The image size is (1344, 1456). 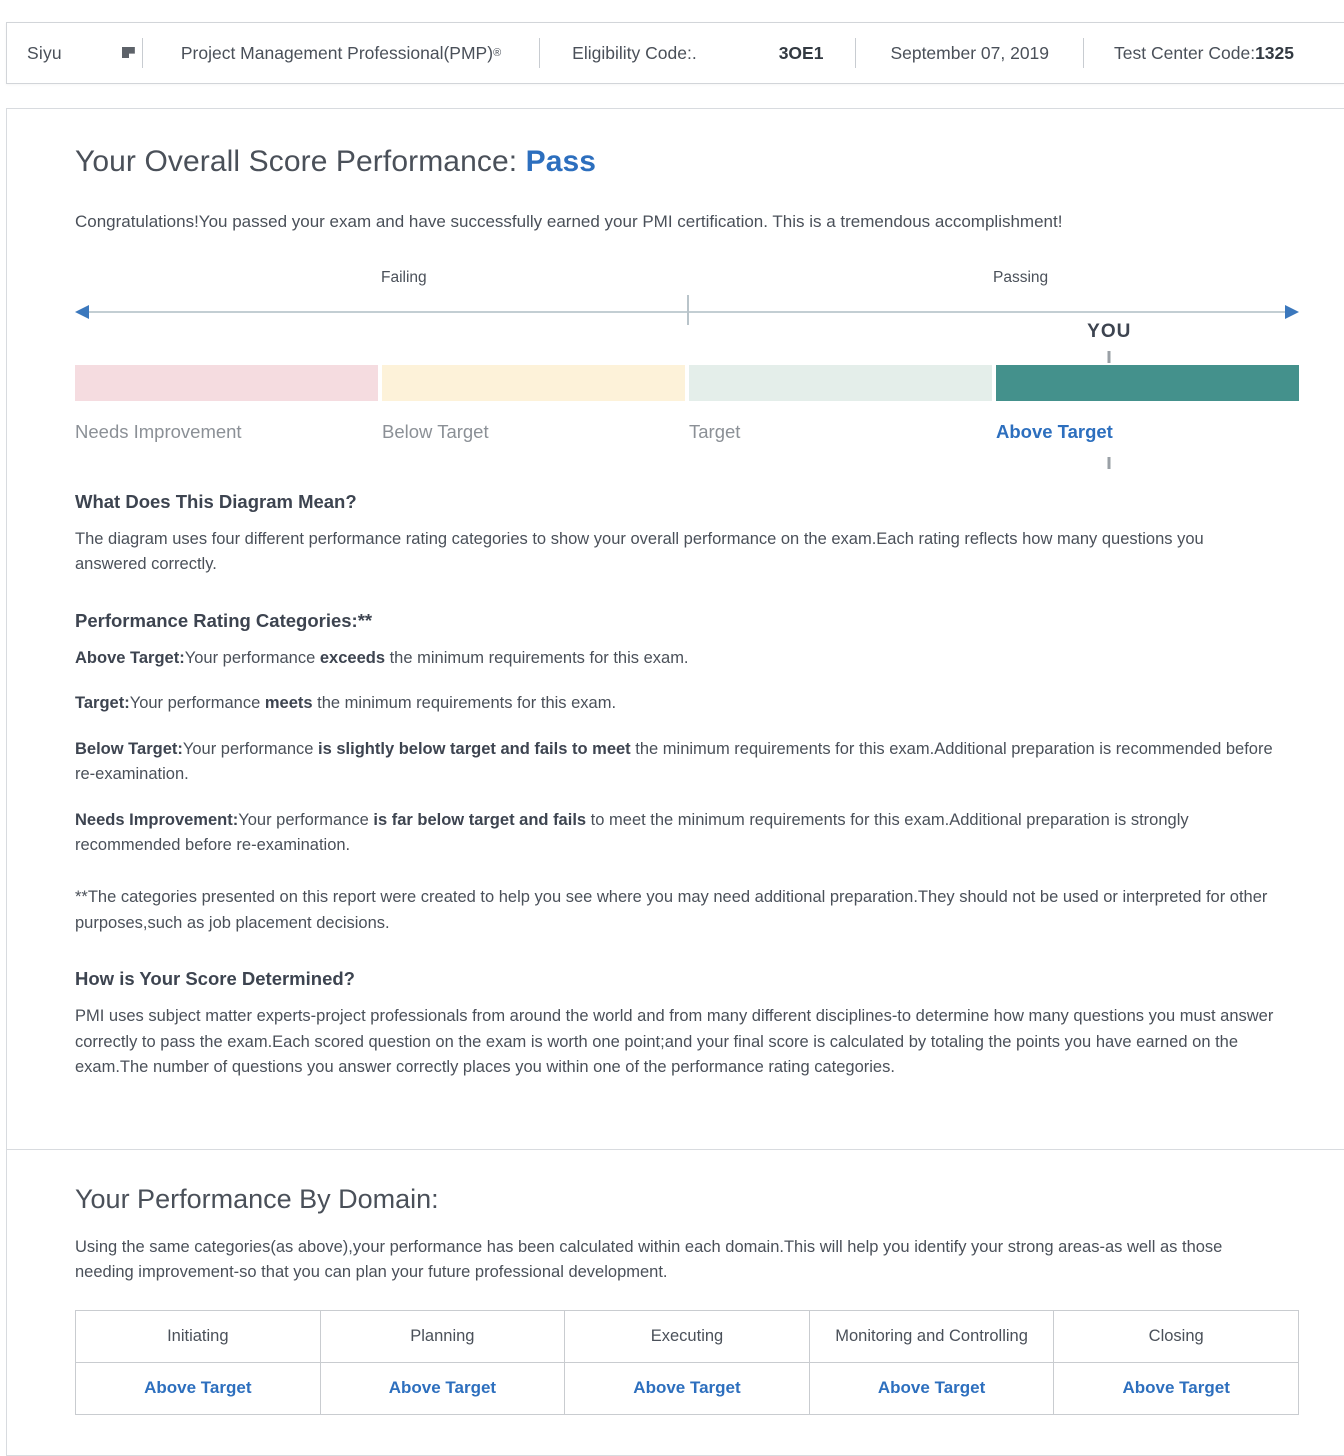 What do you see at coordinates (300, 161) in the screenshot?
I see `overall-title-prefix: Your Overall Score Performance:` at bounding box center [300, 161].